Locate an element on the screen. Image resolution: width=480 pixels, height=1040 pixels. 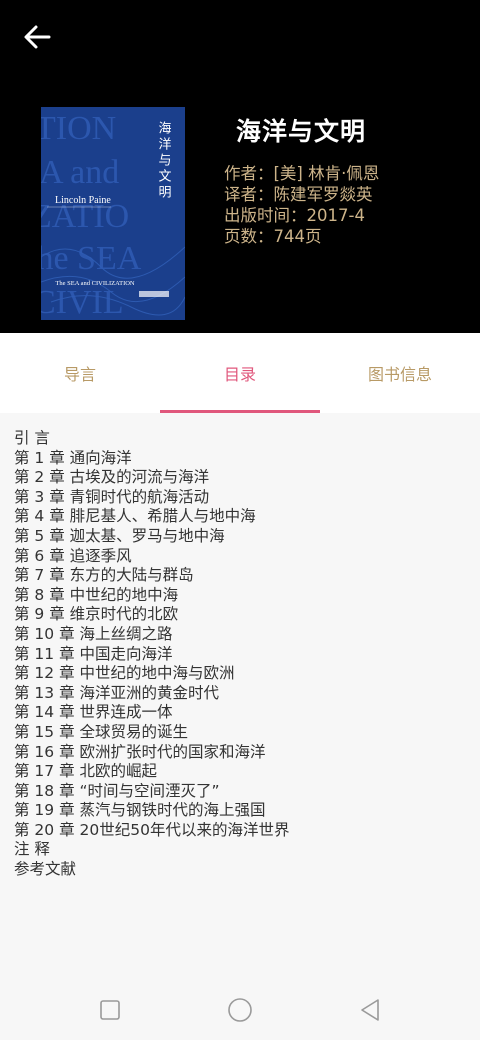
toc-item: 引 言 is located at coordinates (151, 439).